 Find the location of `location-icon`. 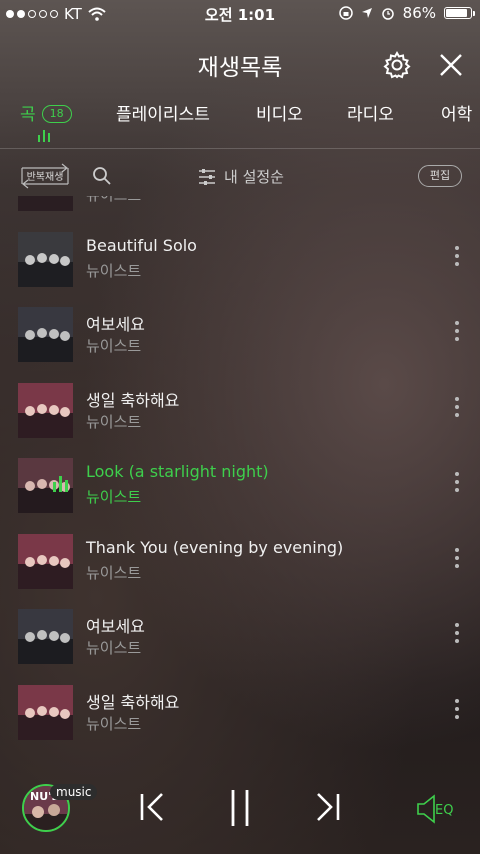

location-icon is located at coordinates (366, 13).